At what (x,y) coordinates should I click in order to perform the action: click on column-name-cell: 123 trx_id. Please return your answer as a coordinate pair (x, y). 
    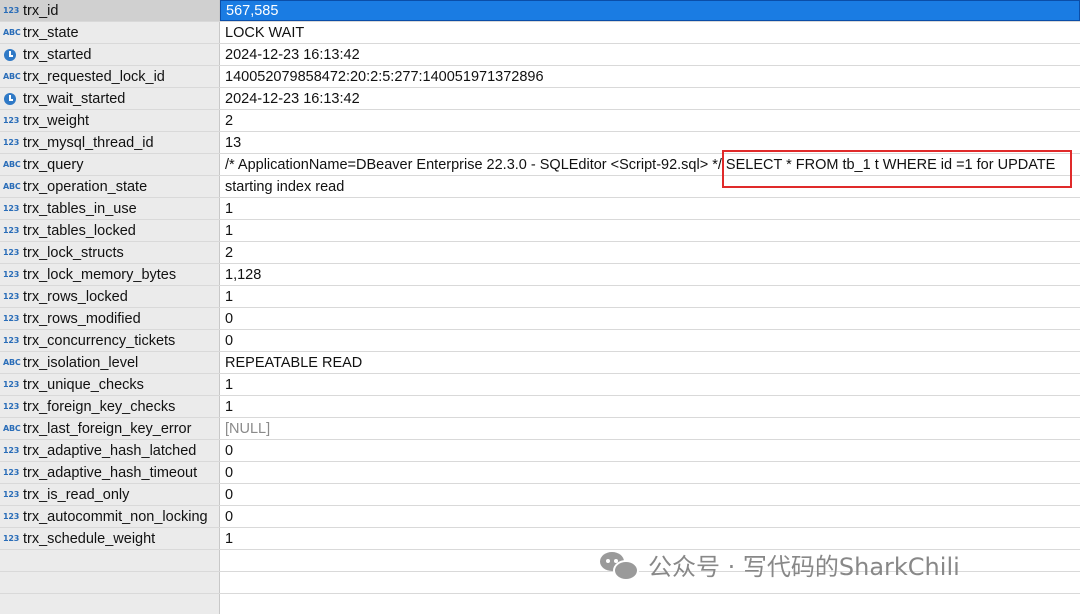
    Looking at the image, I should click on (110, 10).